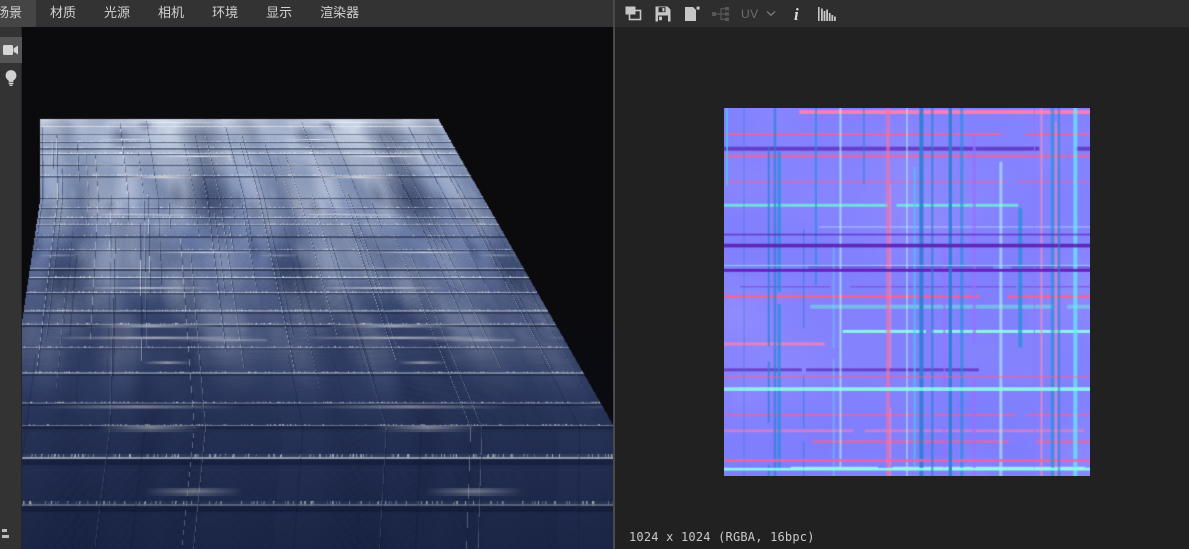 Image resolution: width=1189 pixels, height=549 pixels. I want to click on histogram-icon, so click(826, 13).